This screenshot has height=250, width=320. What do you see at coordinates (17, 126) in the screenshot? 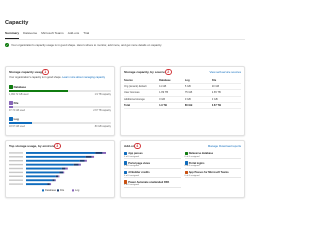
I see `log-used: 18.97 GB used` at bounding box center [17, 126].